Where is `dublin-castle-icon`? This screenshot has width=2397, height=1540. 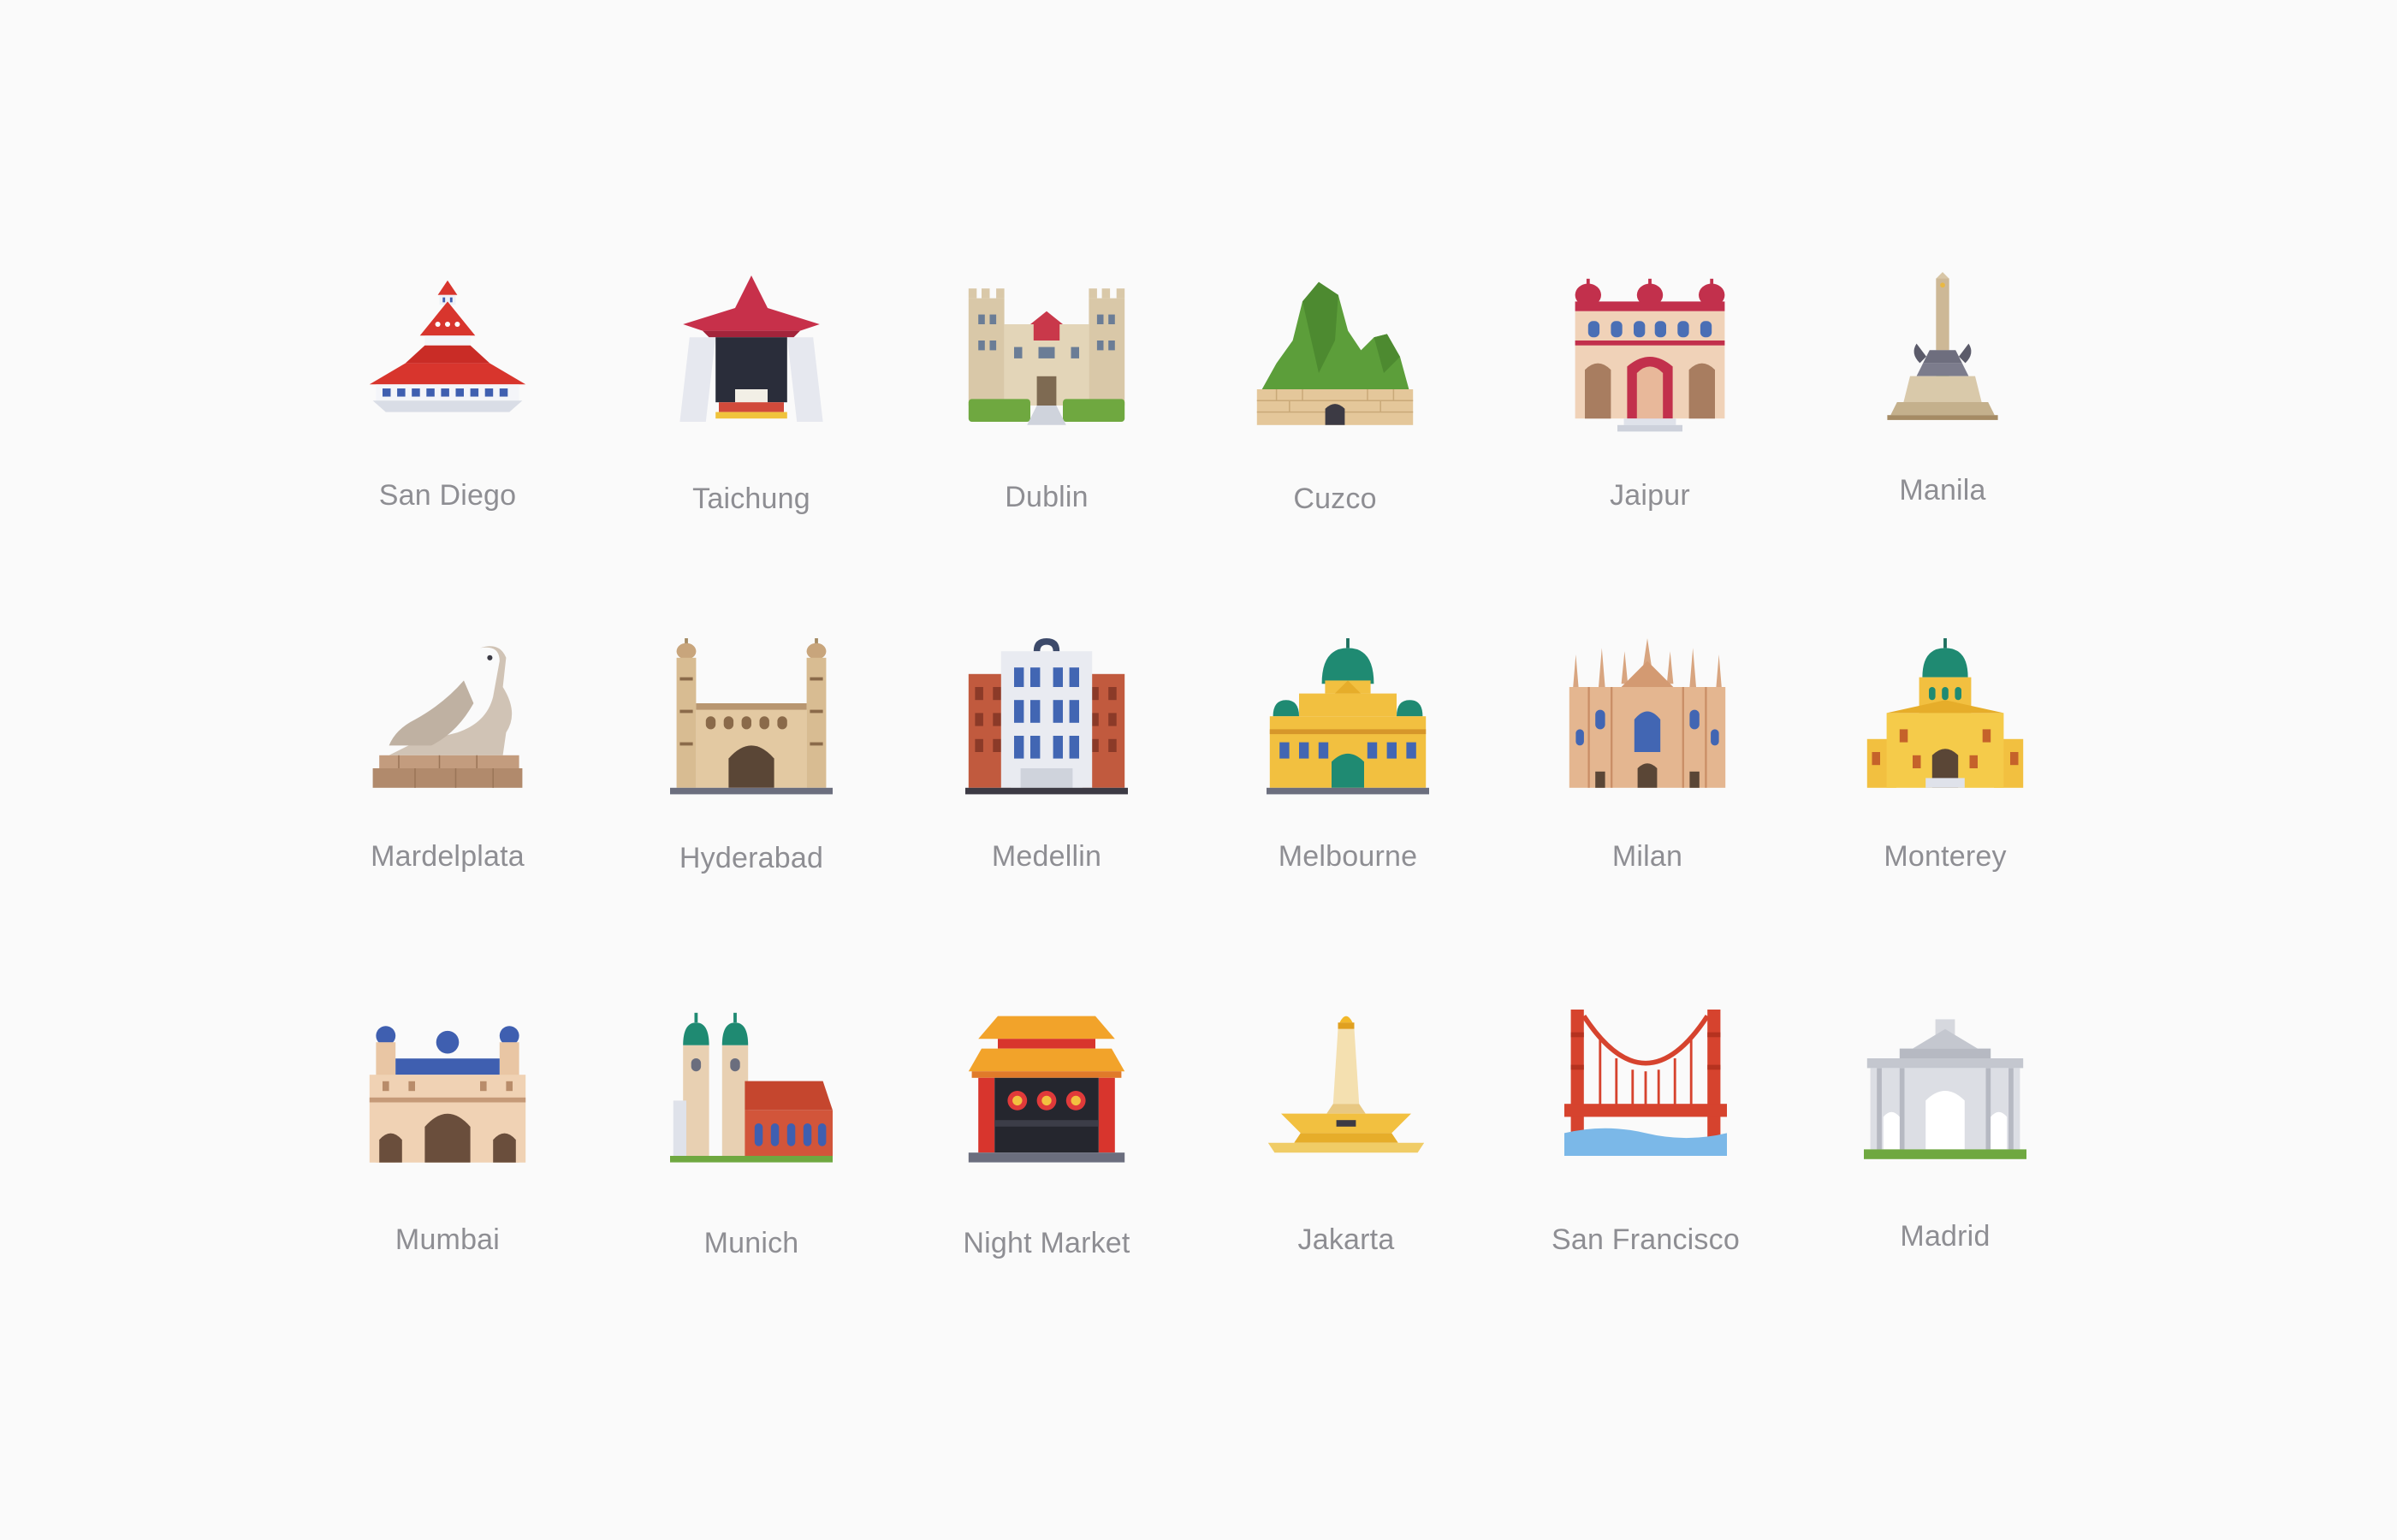 dublin-castle-icon is located at coordinates (1046, 356).